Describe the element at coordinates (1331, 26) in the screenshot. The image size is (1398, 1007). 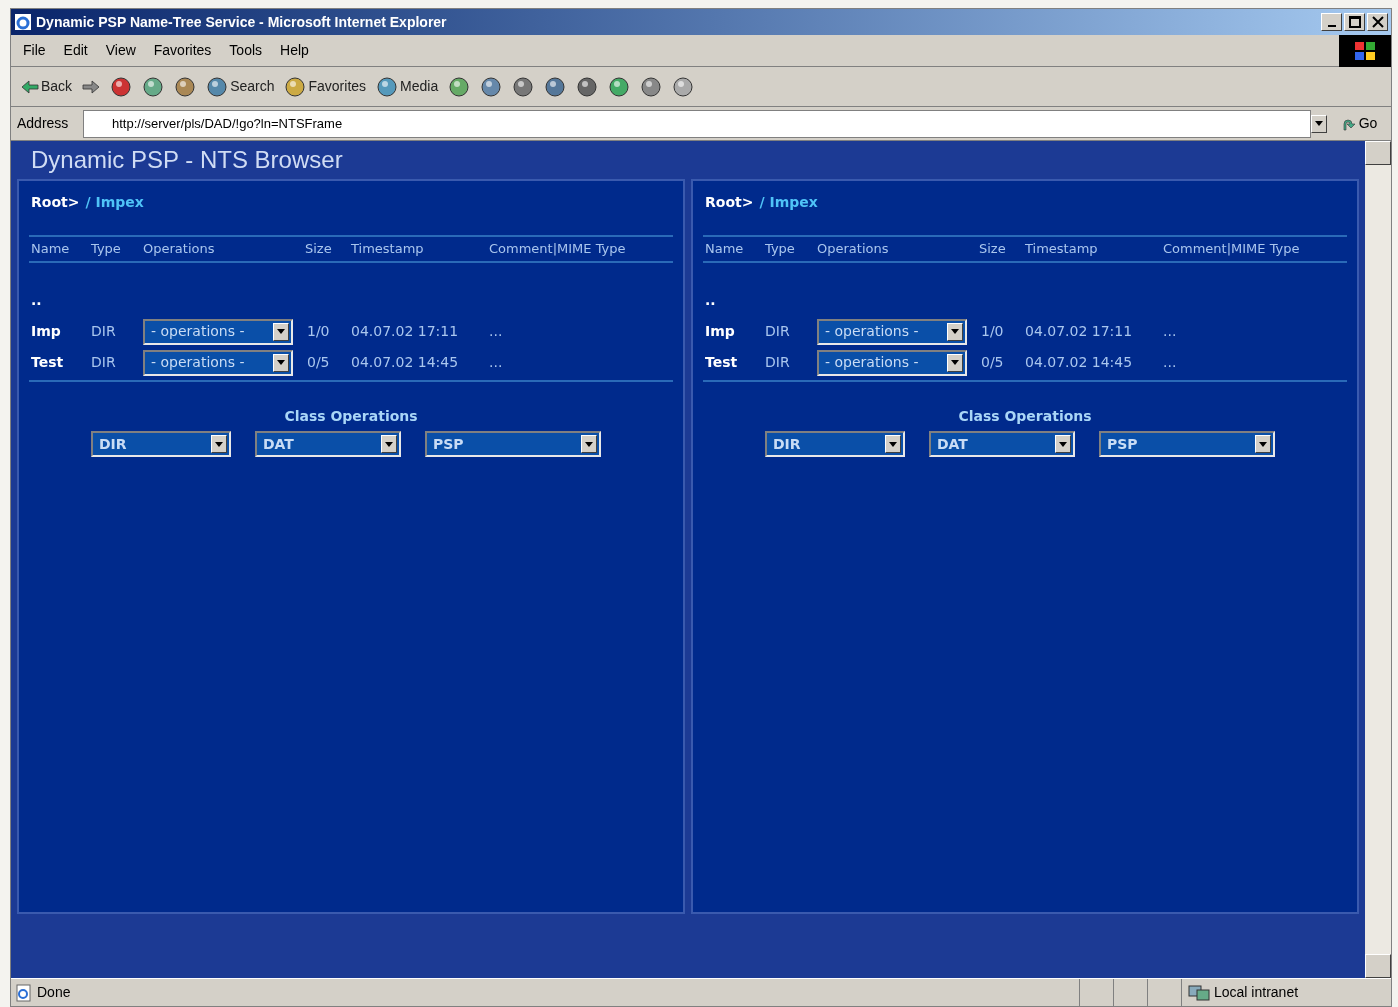
I see `minimize-icon` at that location.